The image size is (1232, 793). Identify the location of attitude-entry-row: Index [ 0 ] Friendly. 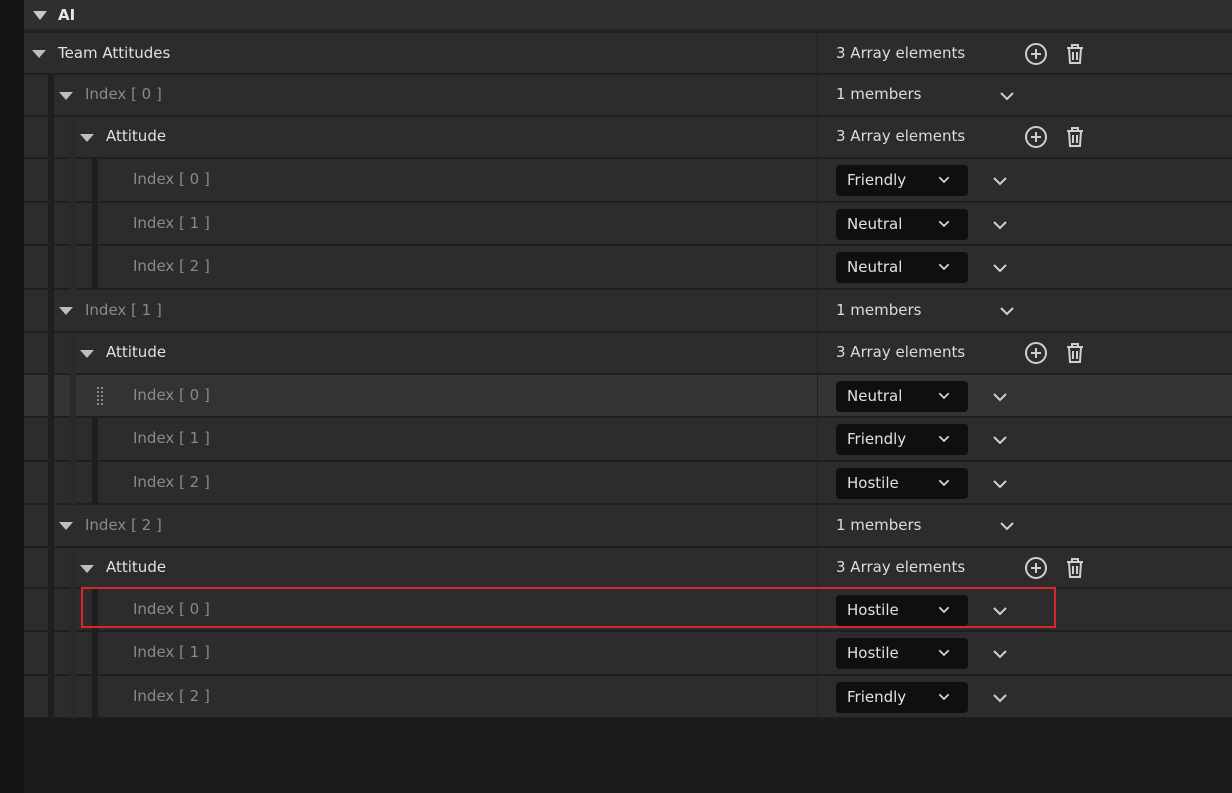
(628, 181).